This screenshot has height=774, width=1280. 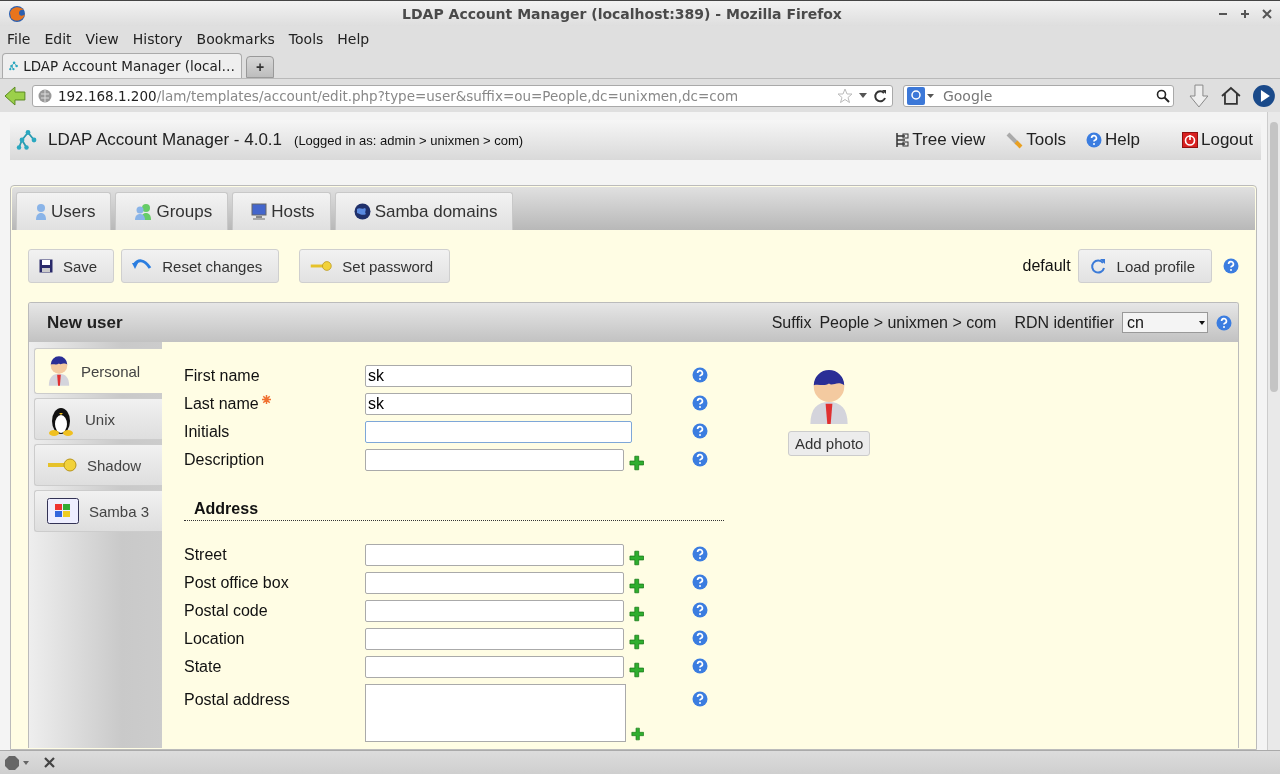 What do you see at coordinates (19, 38) in the screenshot?
I see `menu-item: File` at bounding box center [19, 38].